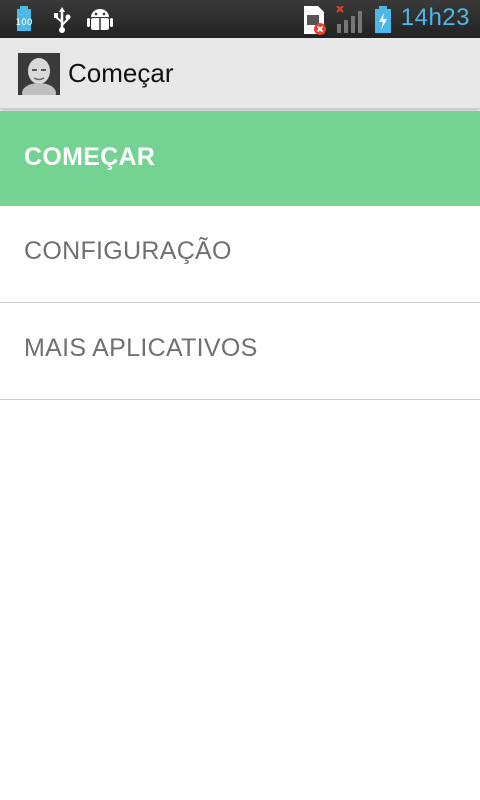 Image resolution: width=480 pixels, height=800 pixels. What do you see at coordinates (39, 74) in the screenshot?
I see `avatar` at bounding box center [39, 74].